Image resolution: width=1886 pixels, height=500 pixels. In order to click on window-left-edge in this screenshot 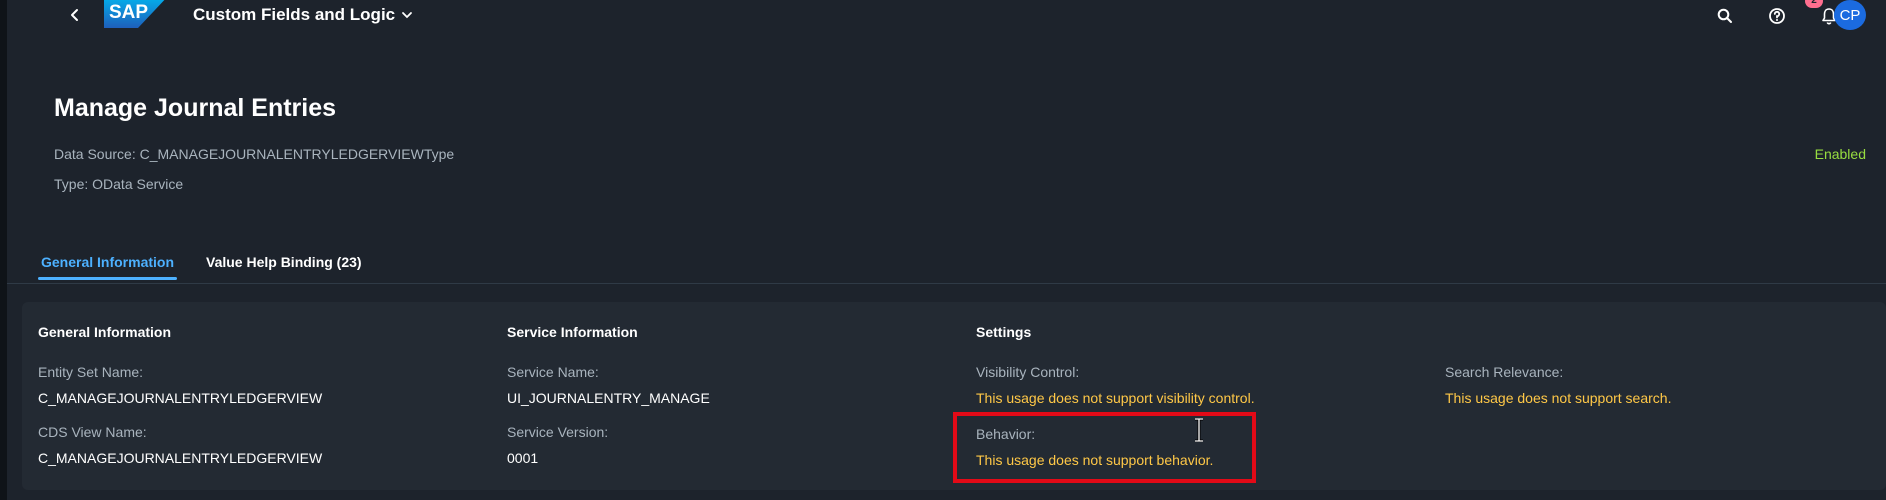, I will do `click(3, 250)`.